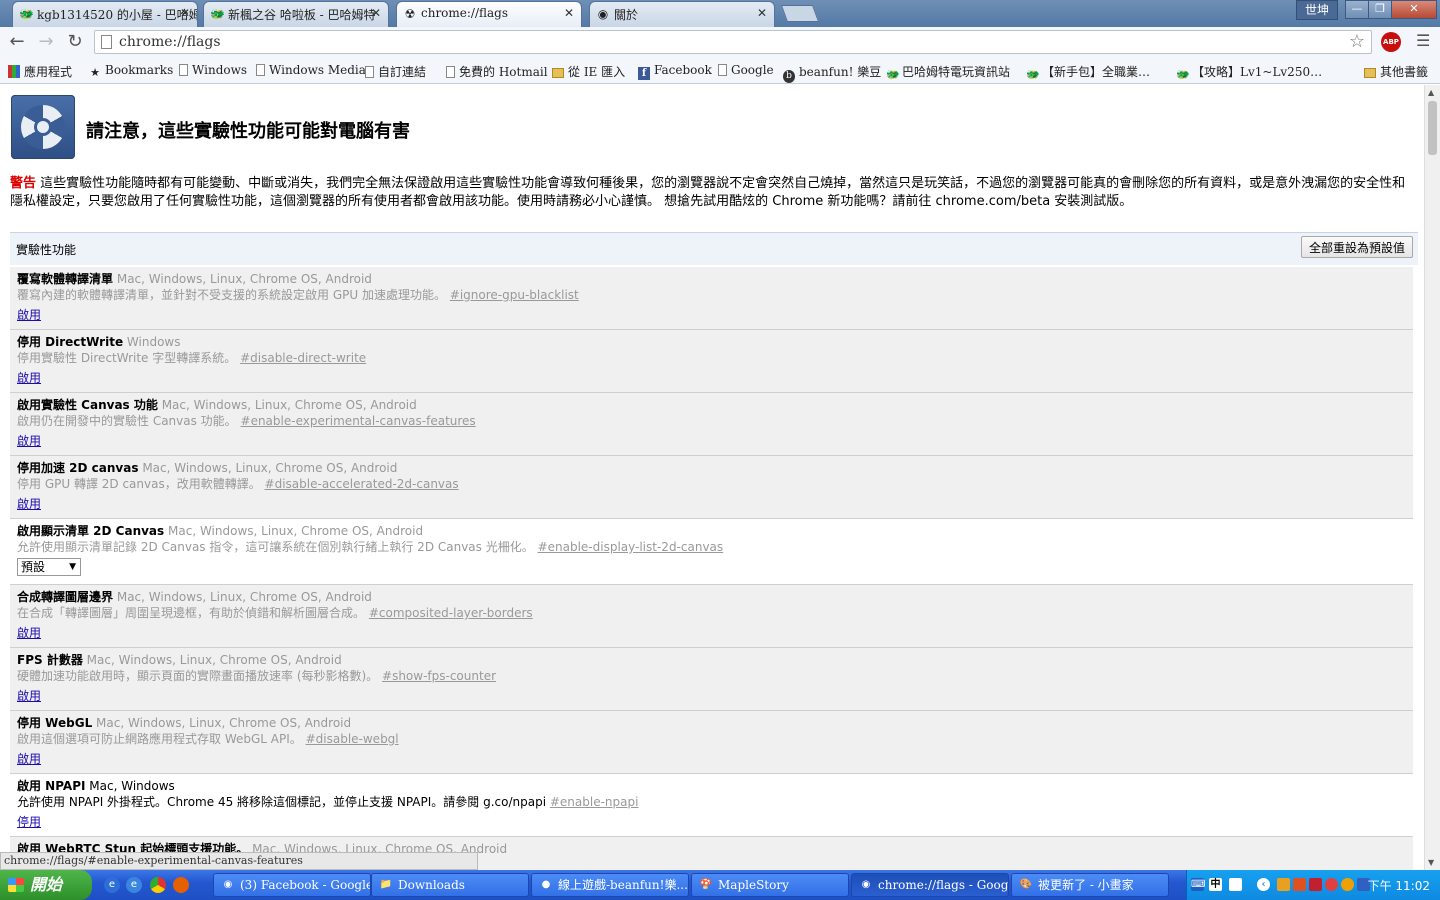  I want to click on tab-title: 關於, so click(626, 15).